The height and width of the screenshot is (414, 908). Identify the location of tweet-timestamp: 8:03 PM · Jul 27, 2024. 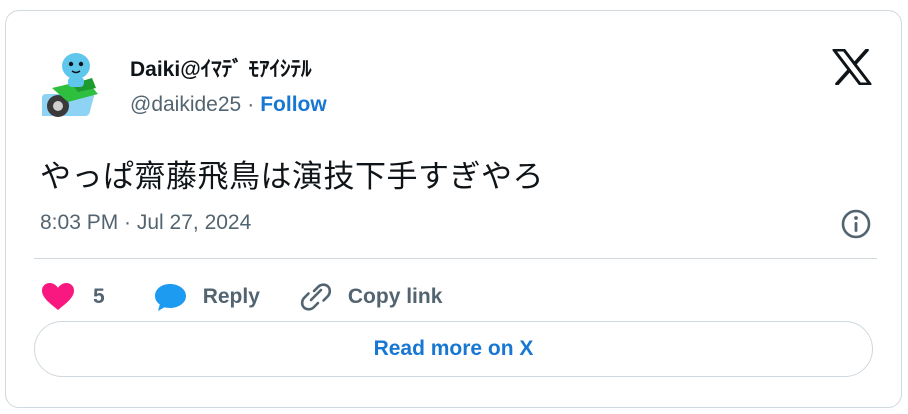
(145, 223).